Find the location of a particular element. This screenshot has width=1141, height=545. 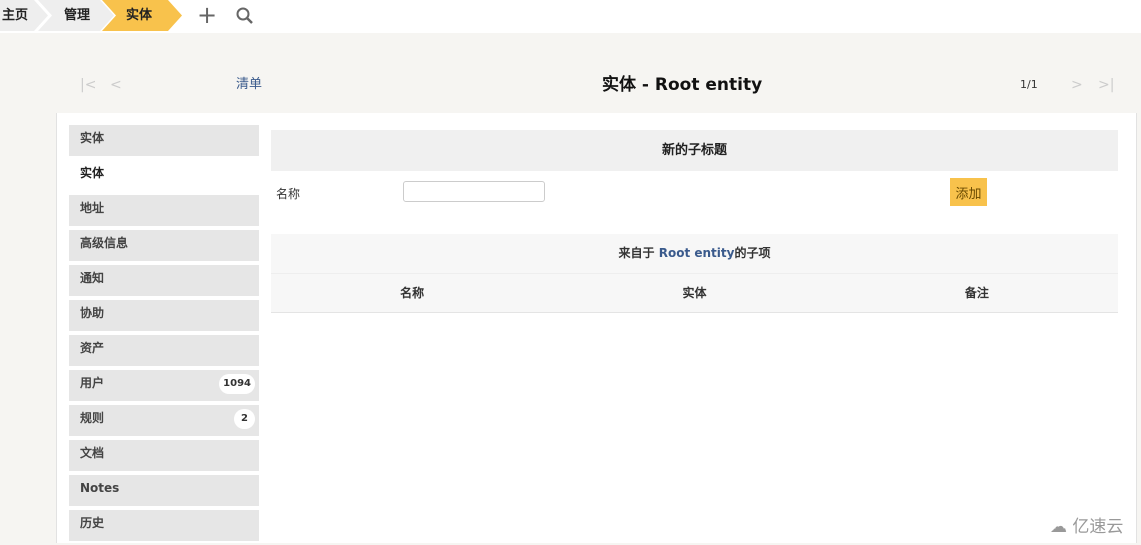

cloud-logo-icon: ☁ is located at coordinates (1058, 527).